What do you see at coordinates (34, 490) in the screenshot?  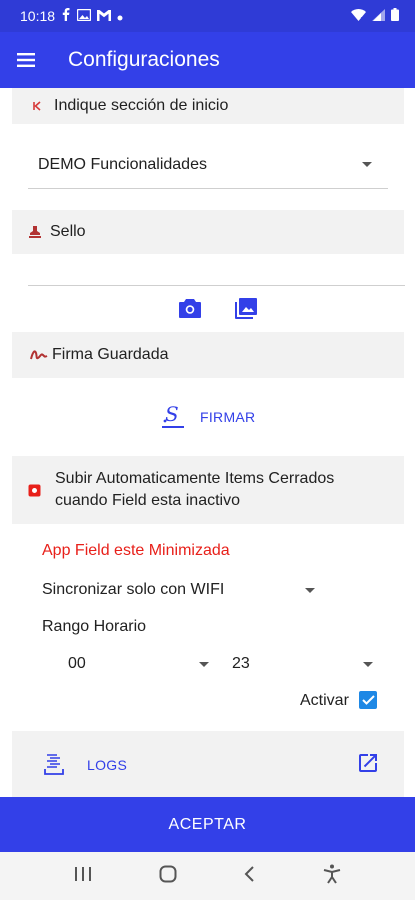 I see `upload-status-icon` at bounding box center [34, 490].